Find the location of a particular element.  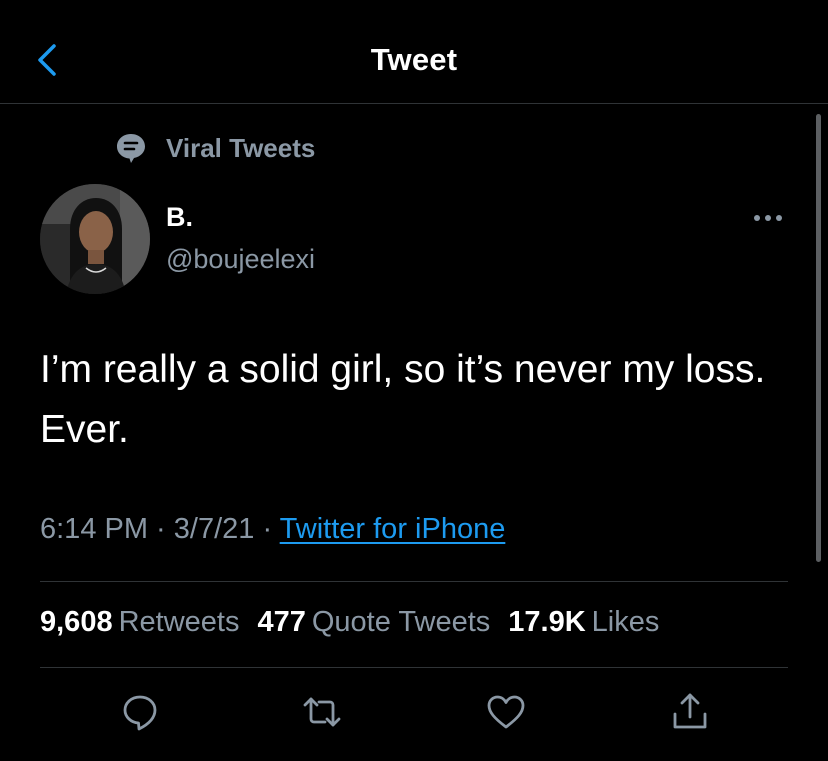

retweets-stat: 9,608 Retweets is located at coordinates (139, 622).